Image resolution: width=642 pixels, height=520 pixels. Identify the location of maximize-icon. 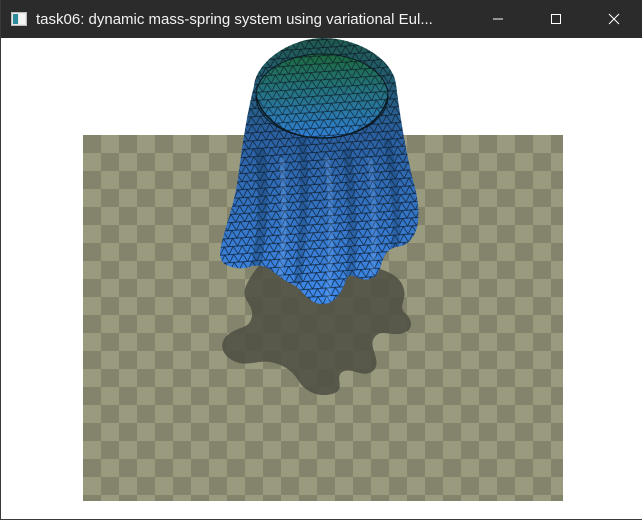
(556, 19).